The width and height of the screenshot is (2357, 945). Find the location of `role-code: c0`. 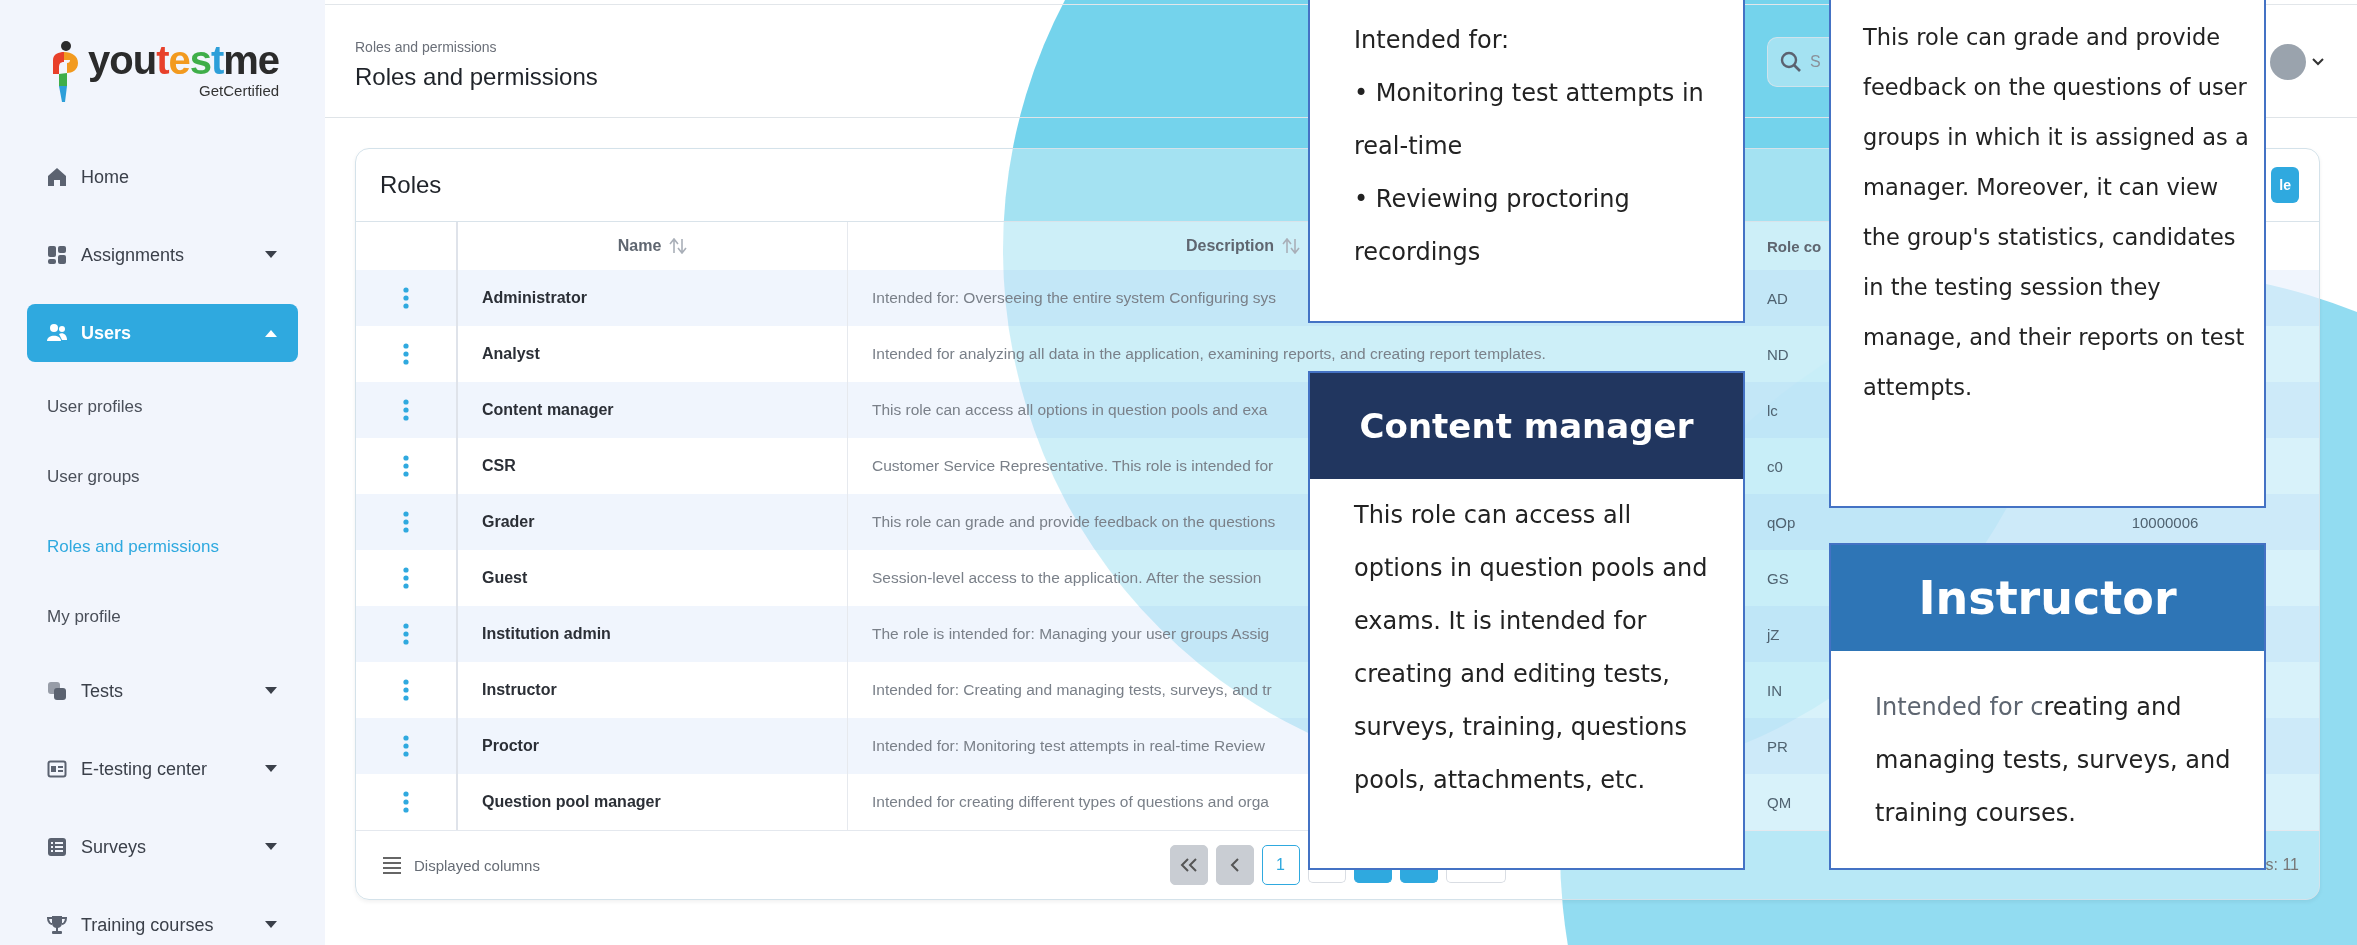

role-code: c0 is located at coordinates (1775, 466).